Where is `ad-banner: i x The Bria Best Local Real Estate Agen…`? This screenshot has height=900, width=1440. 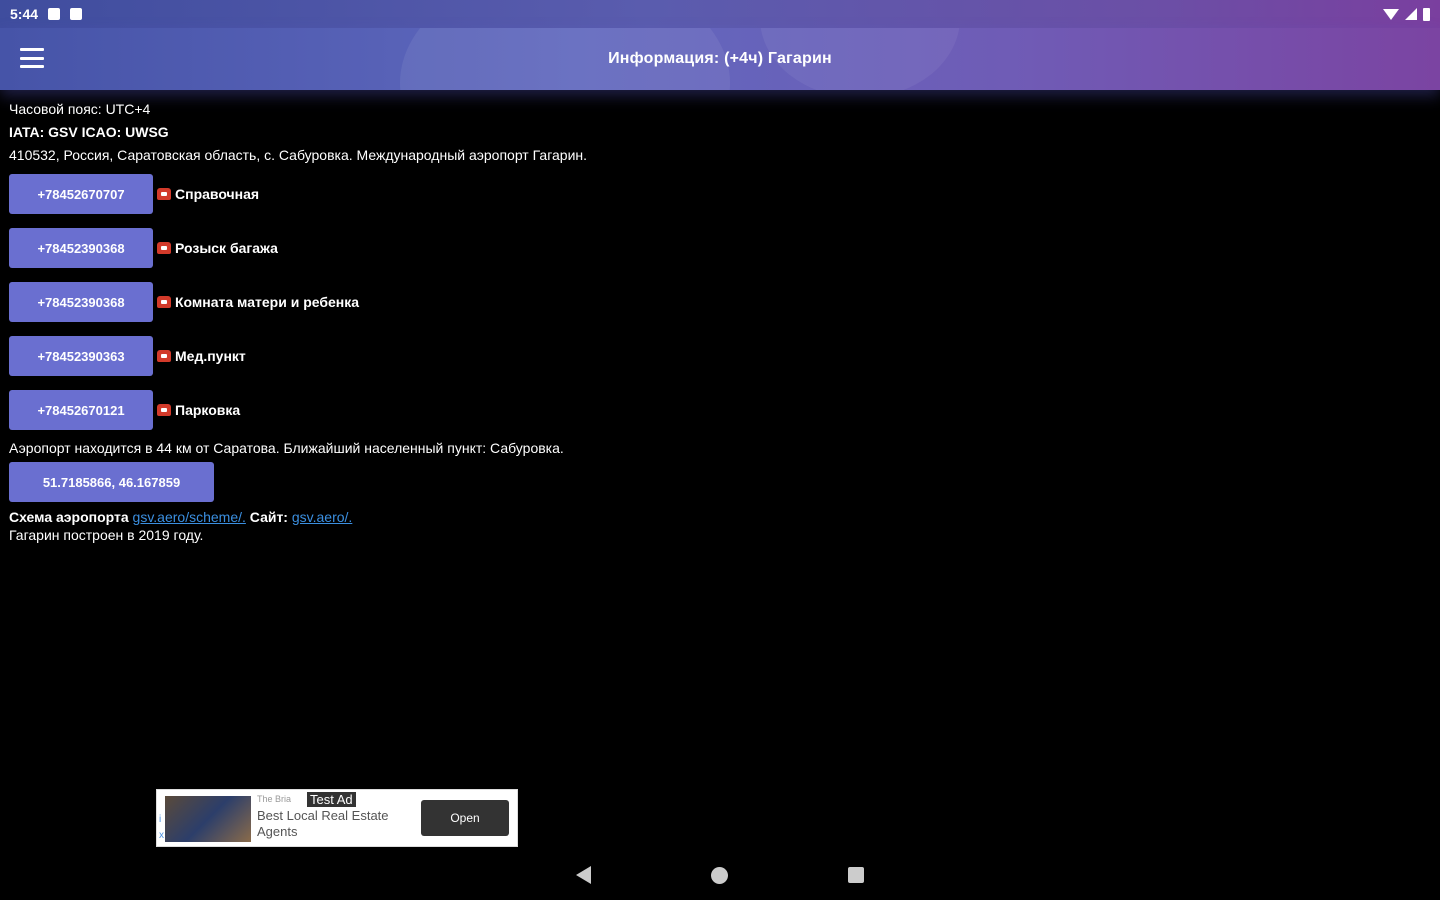
ad-banner: i x The Bria Best Local Real Estate Agen… is located at coordinates (337, 818).